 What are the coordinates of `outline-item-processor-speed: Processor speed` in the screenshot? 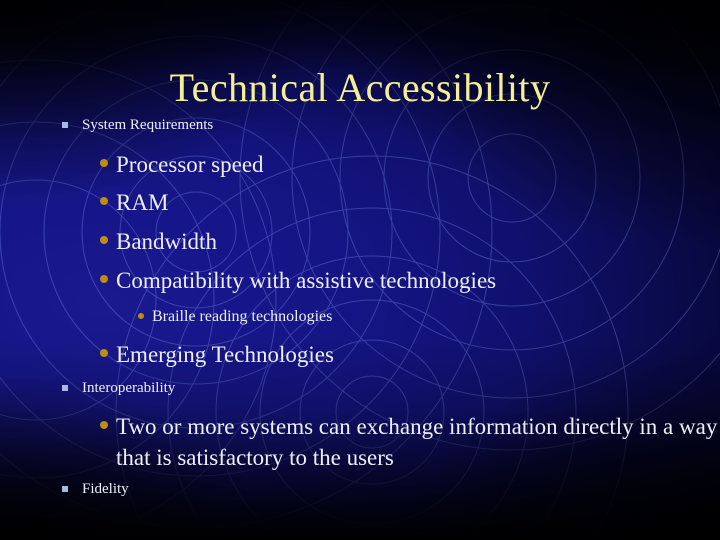 It's located at (360, 164).